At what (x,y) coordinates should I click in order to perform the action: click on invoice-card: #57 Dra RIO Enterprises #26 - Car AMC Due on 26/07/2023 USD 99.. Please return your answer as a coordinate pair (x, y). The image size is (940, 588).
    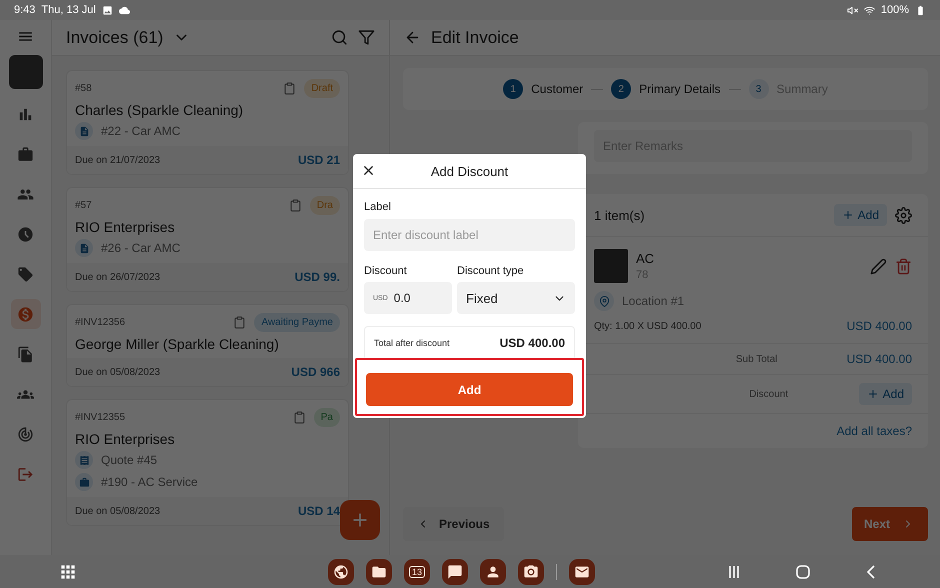
    Looking at the image, I should click on (207, 239).